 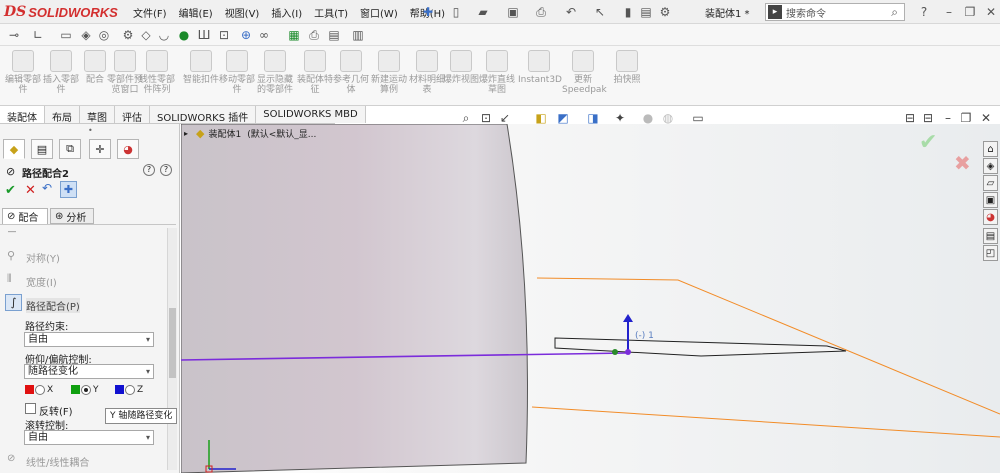 I want to click on sketch-icon: ∟, so click(x=38, y=35).